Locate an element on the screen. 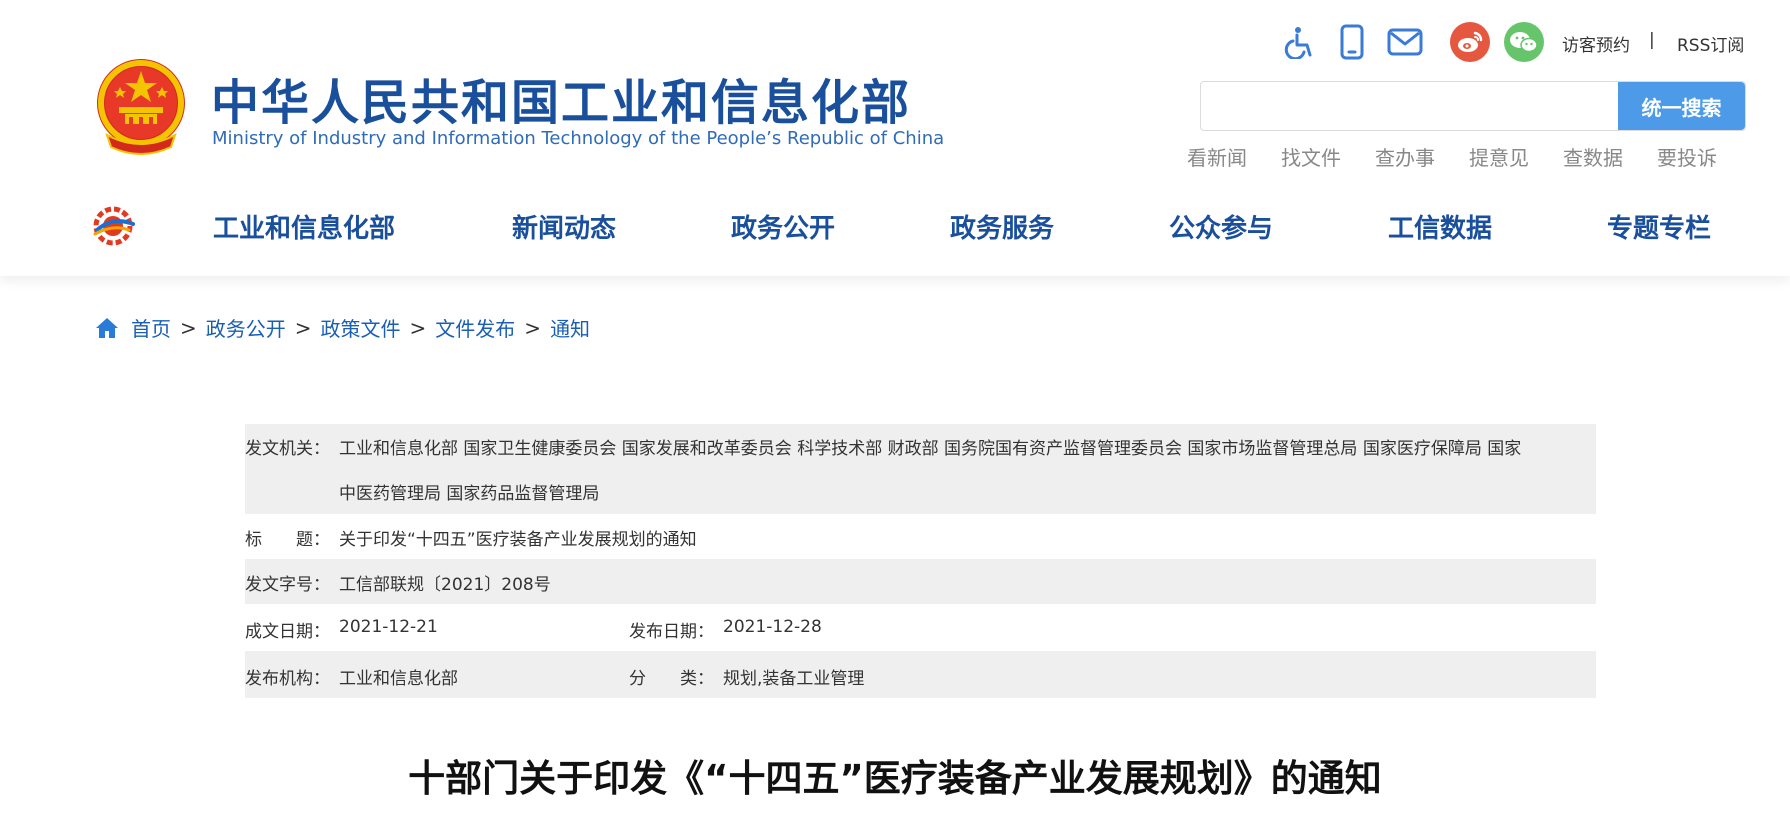 This screenshot has height=826, width=1790. breadcrumb-notice: 通知 is located at coordinates (570, 327).